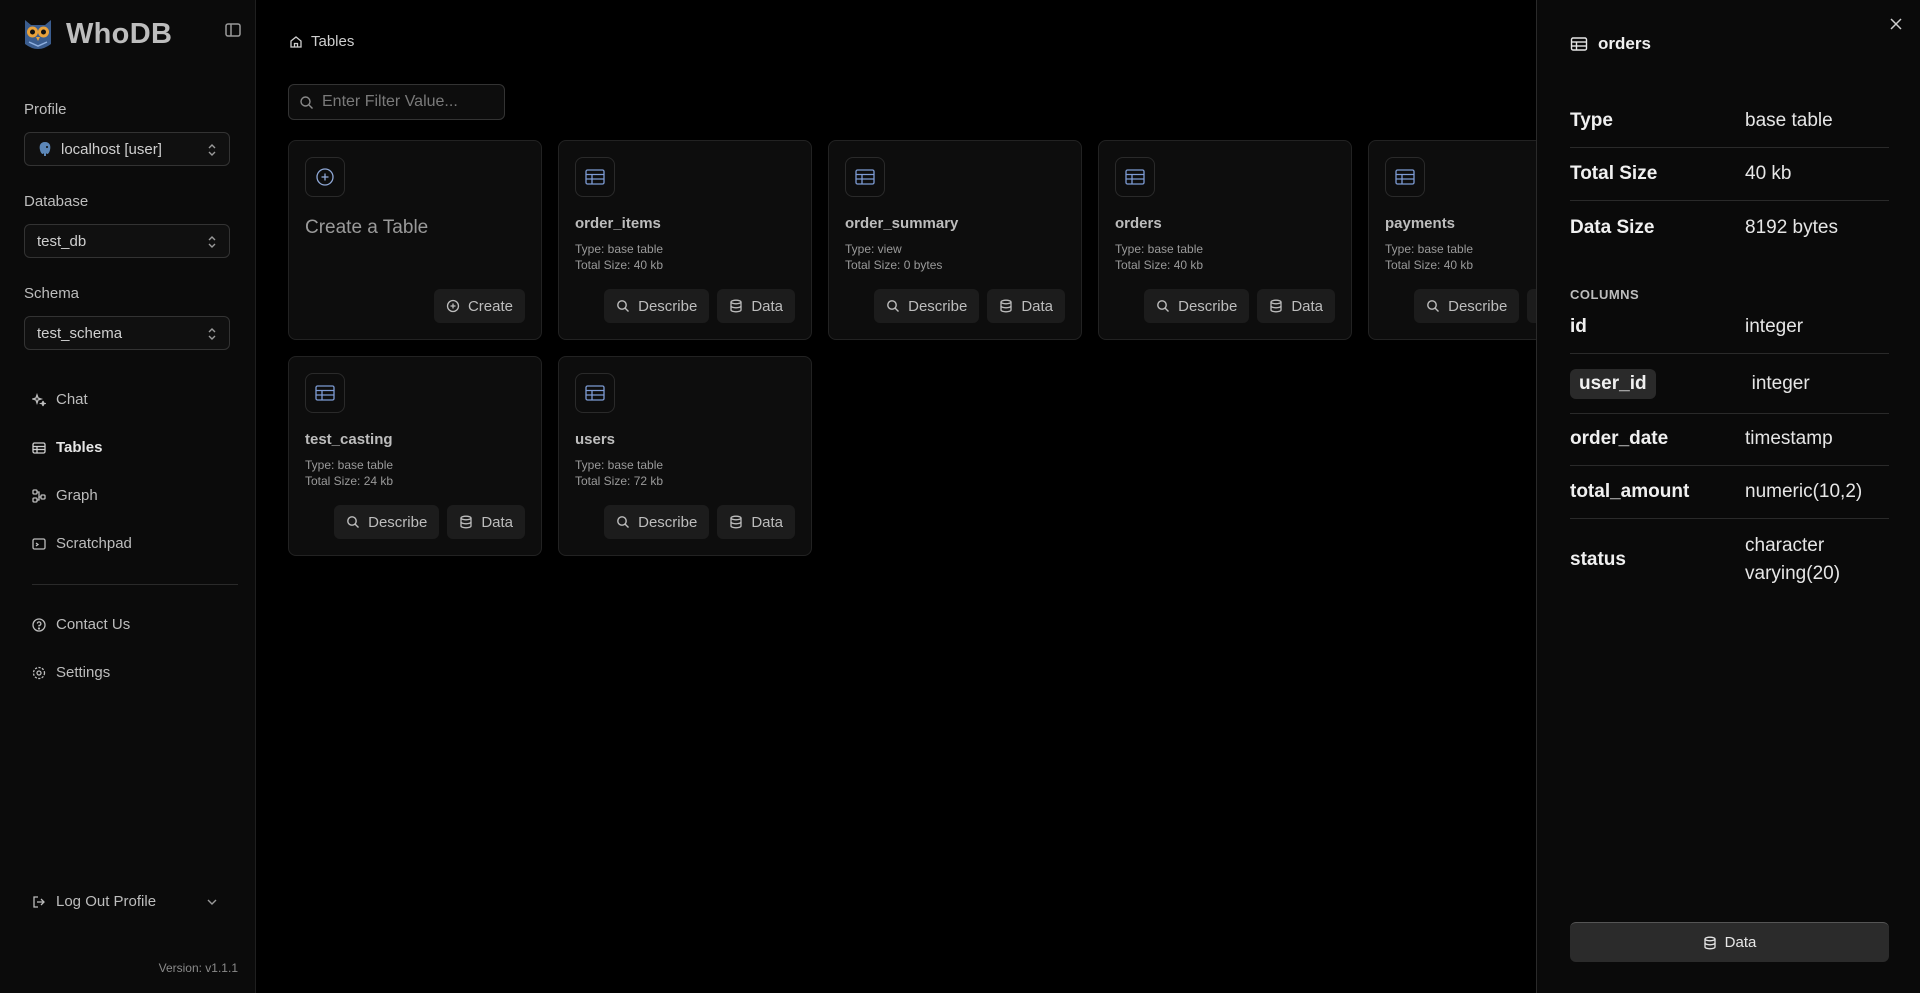  I want to click on column-type-line: varying(20), so click(1793, 573).